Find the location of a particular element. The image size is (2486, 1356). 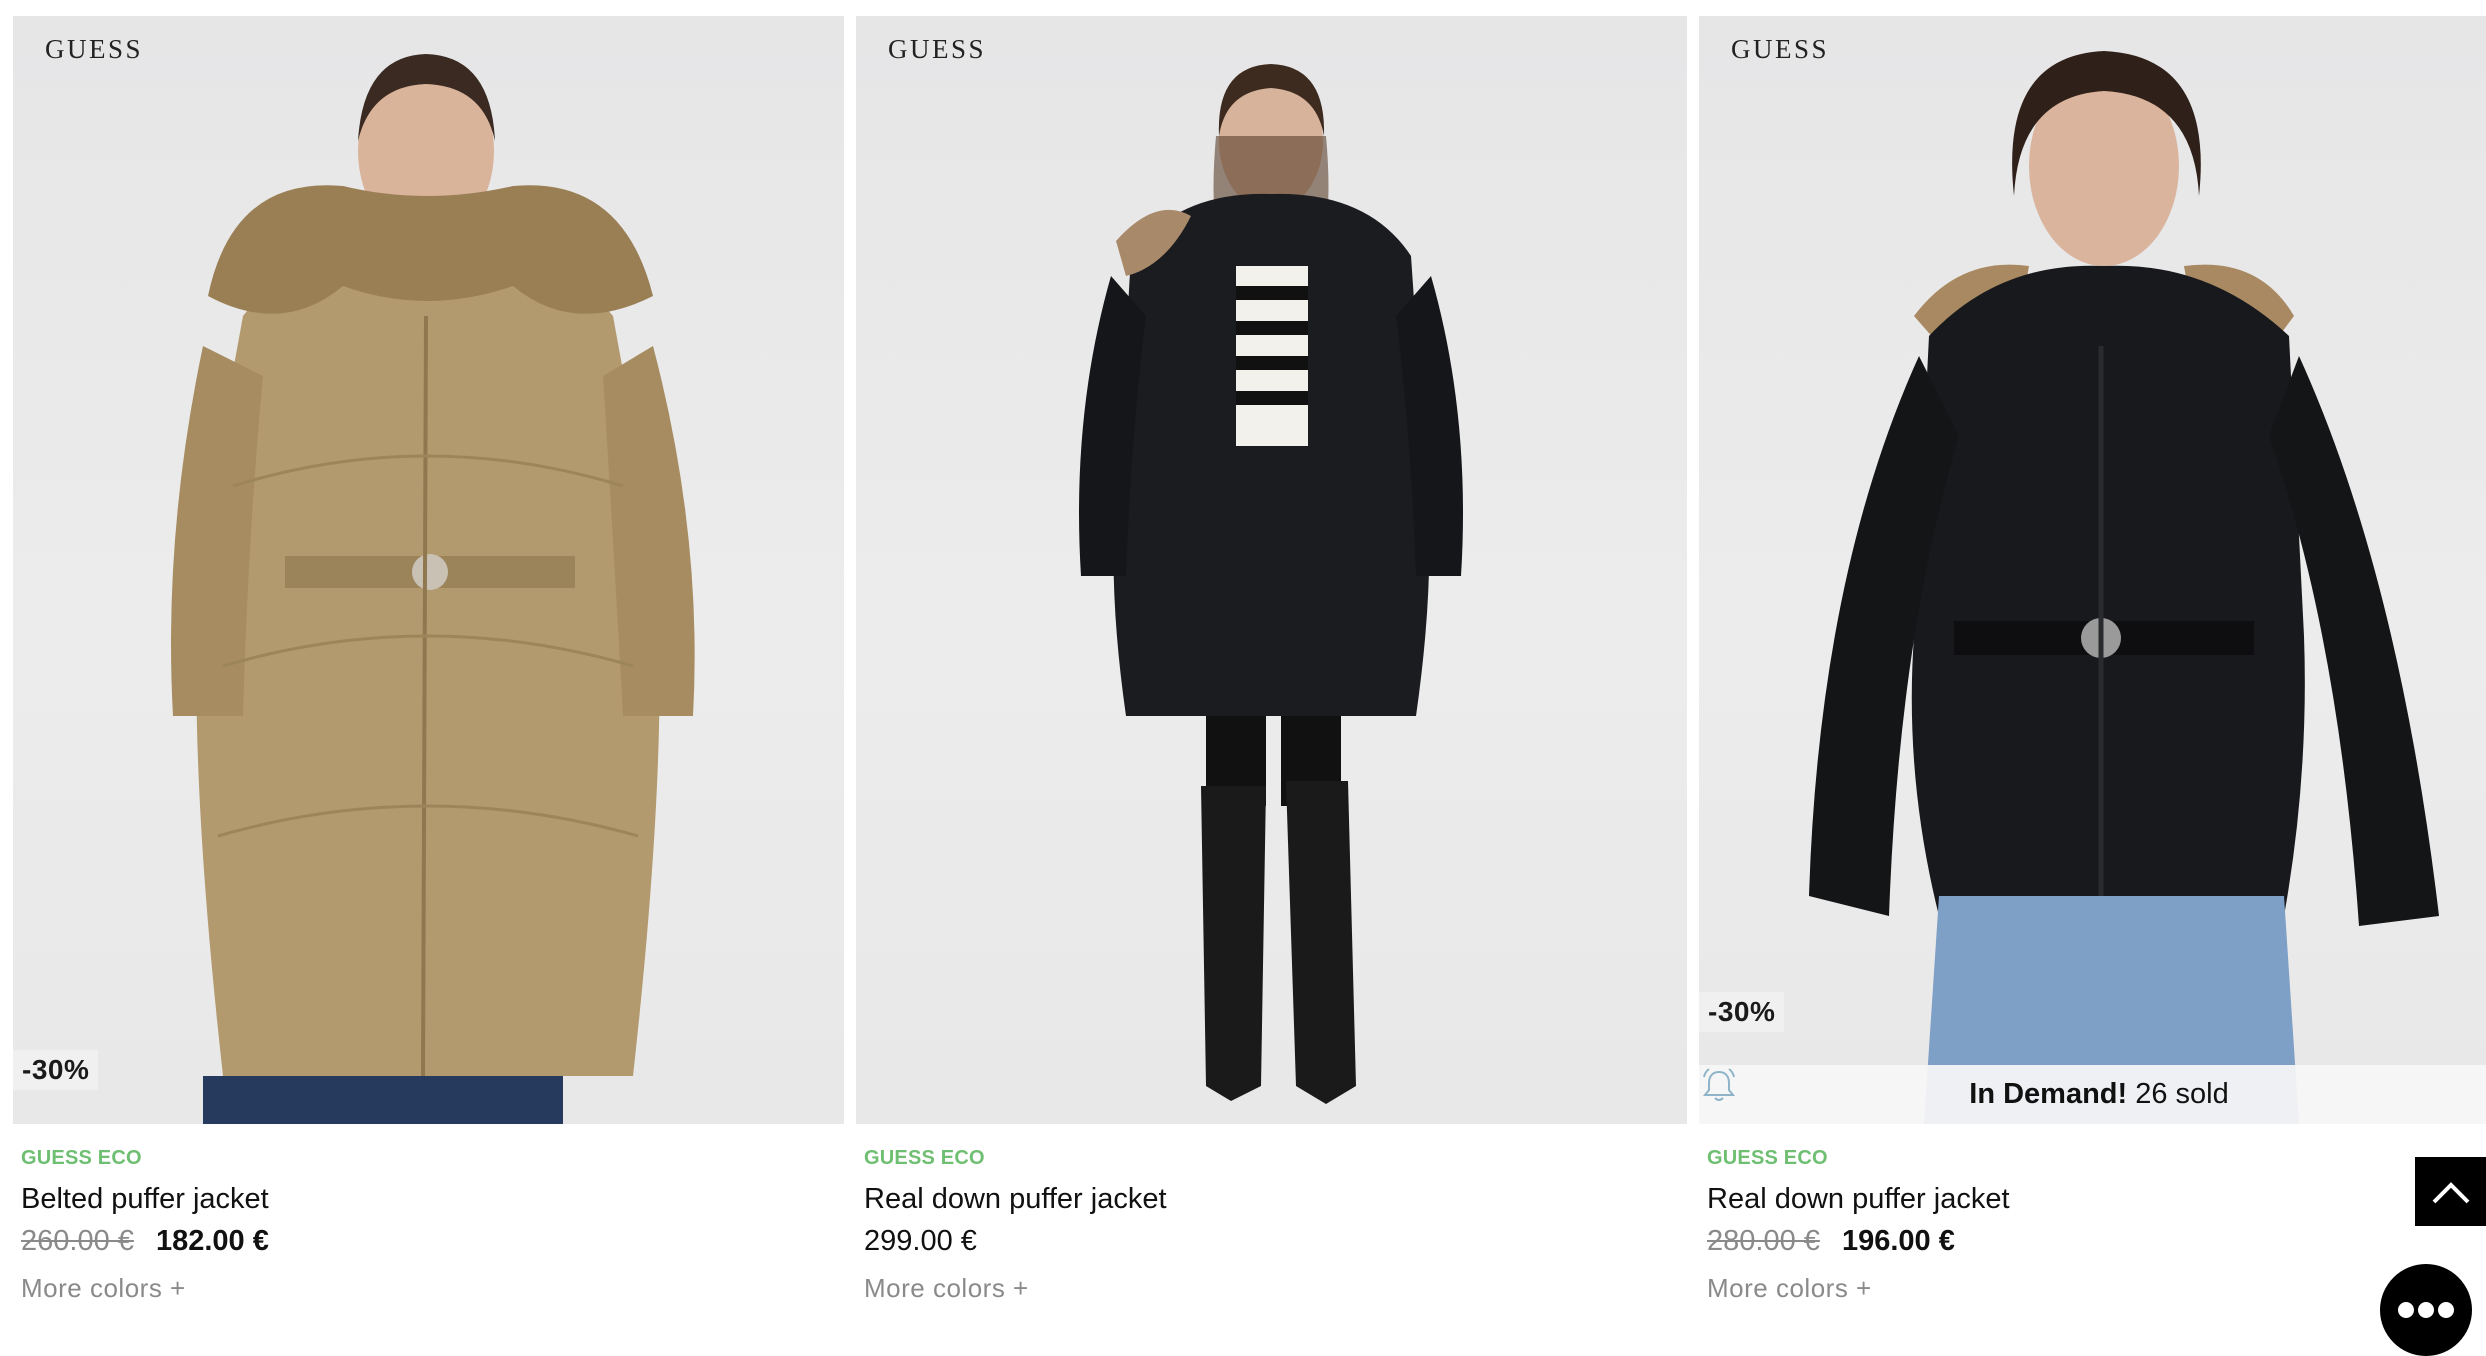

sold-count: 26 sold is located at coordinates (2182, 1094).